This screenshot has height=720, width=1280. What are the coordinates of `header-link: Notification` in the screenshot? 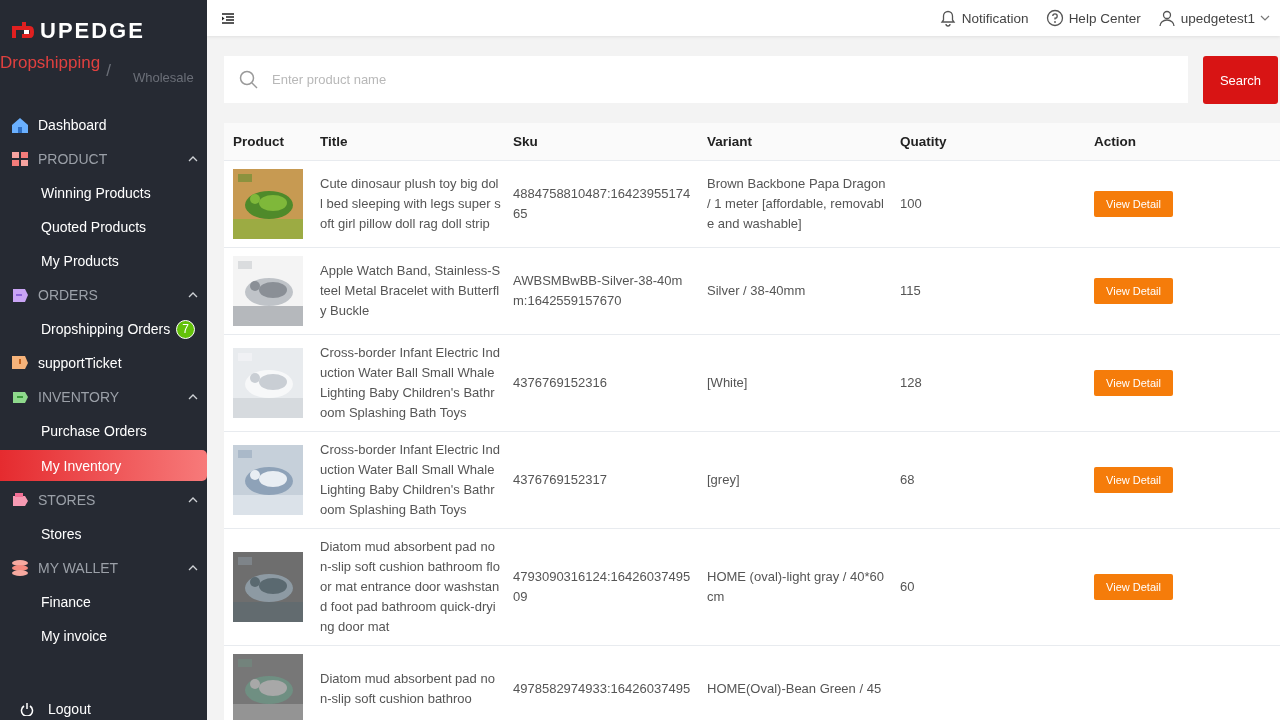 It's located at (983, 18).